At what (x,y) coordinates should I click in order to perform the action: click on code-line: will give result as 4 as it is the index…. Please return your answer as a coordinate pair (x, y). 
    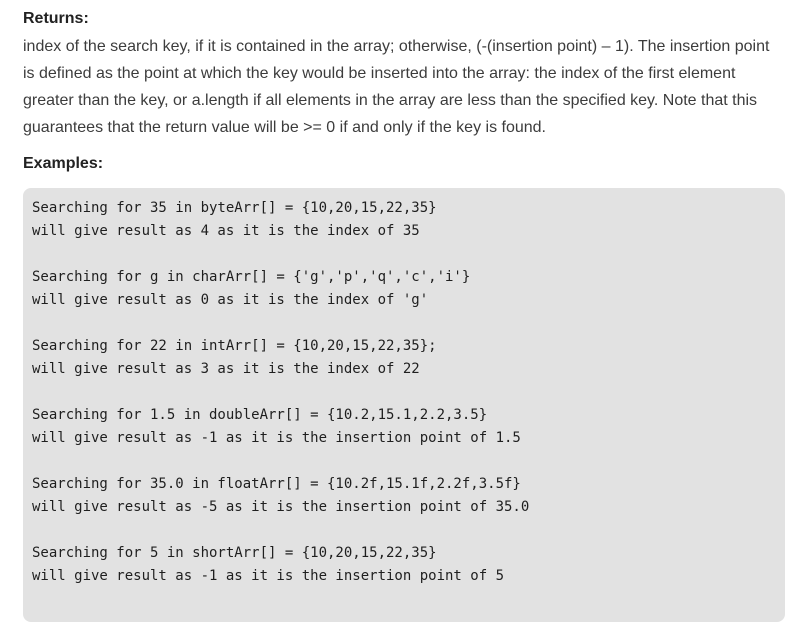
    Looking at the image, I should click on (226, 231).